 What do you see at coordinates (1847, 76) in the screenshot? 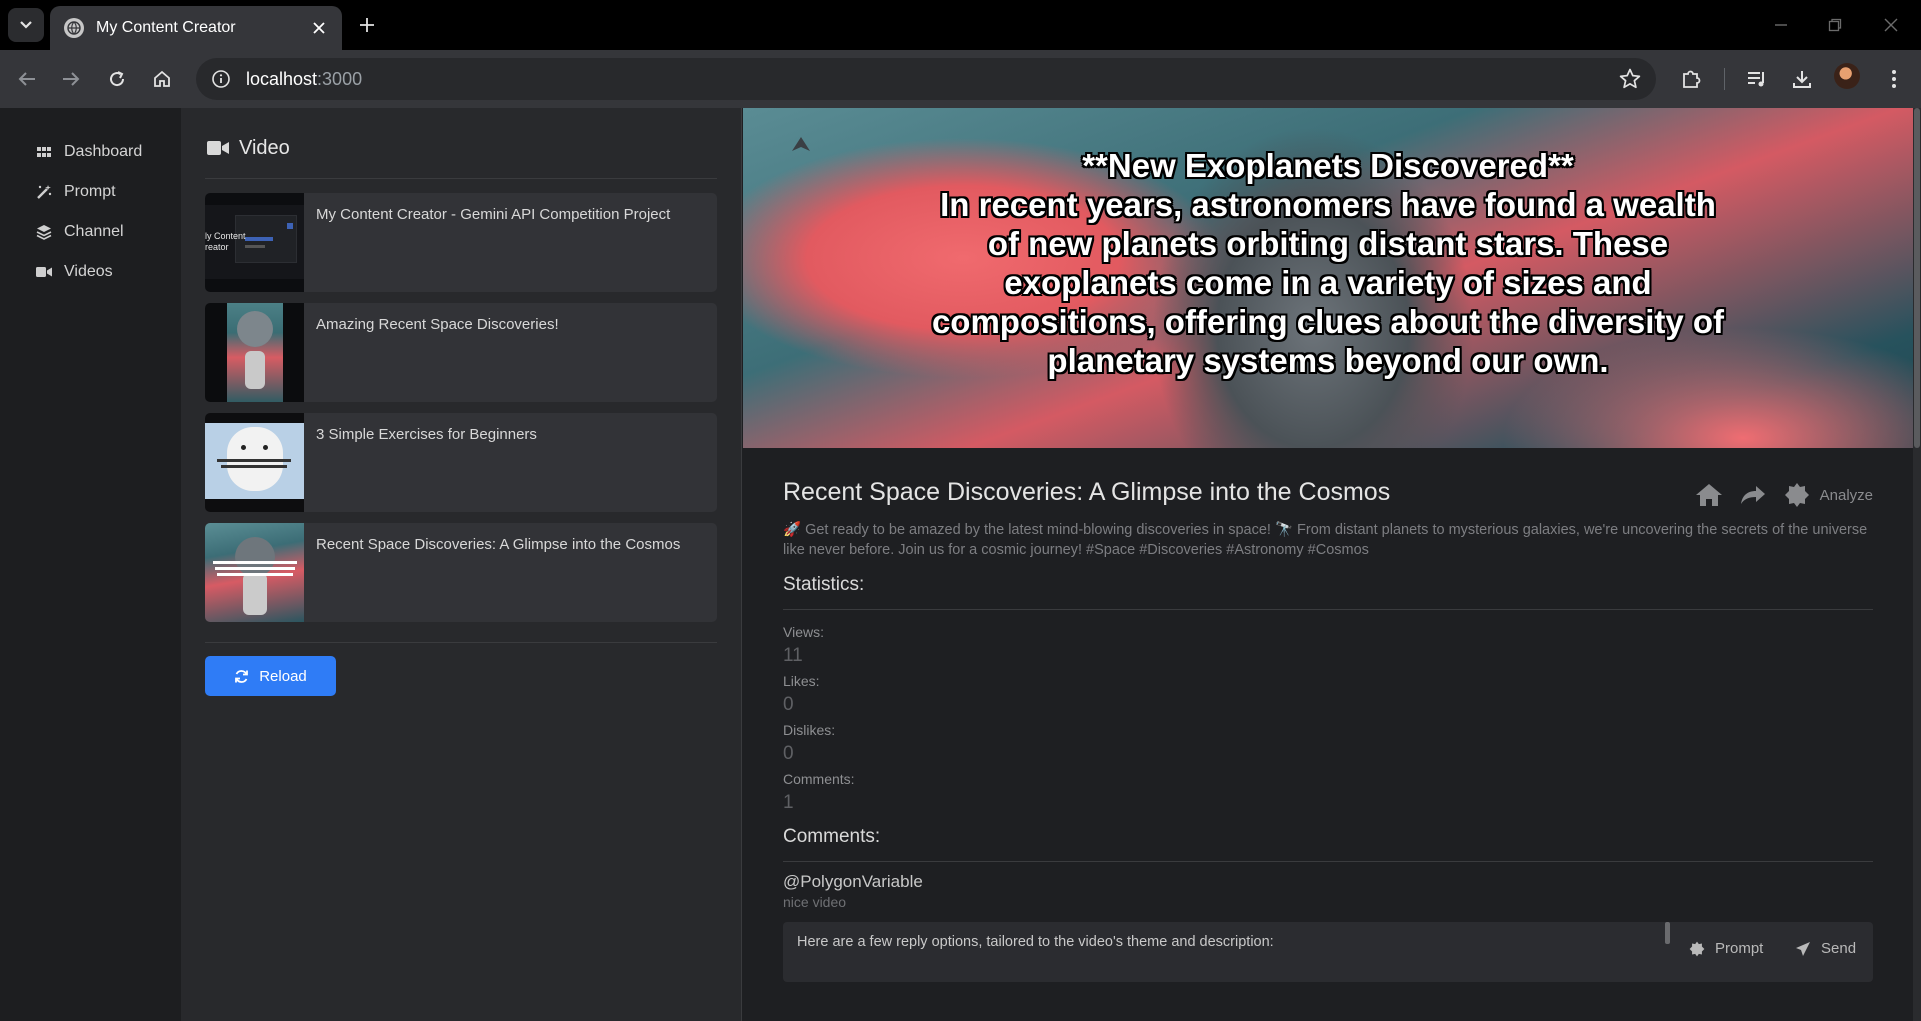
I see `profile-avatar` at bounding box center [1847, 76].